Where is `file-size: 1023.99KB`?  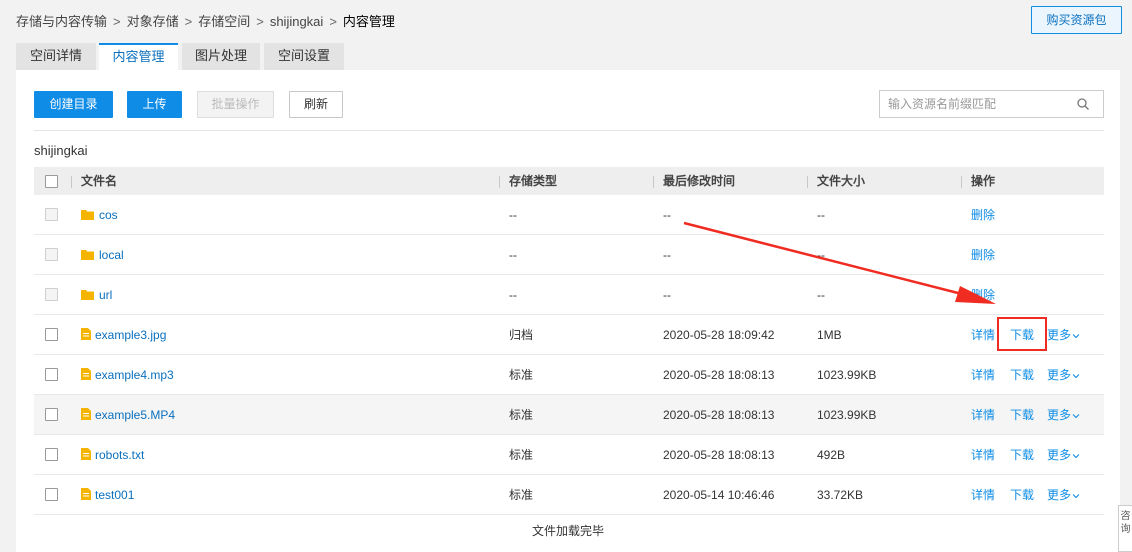
file-size: 1023.99KB is located at coordinates (847, 375).